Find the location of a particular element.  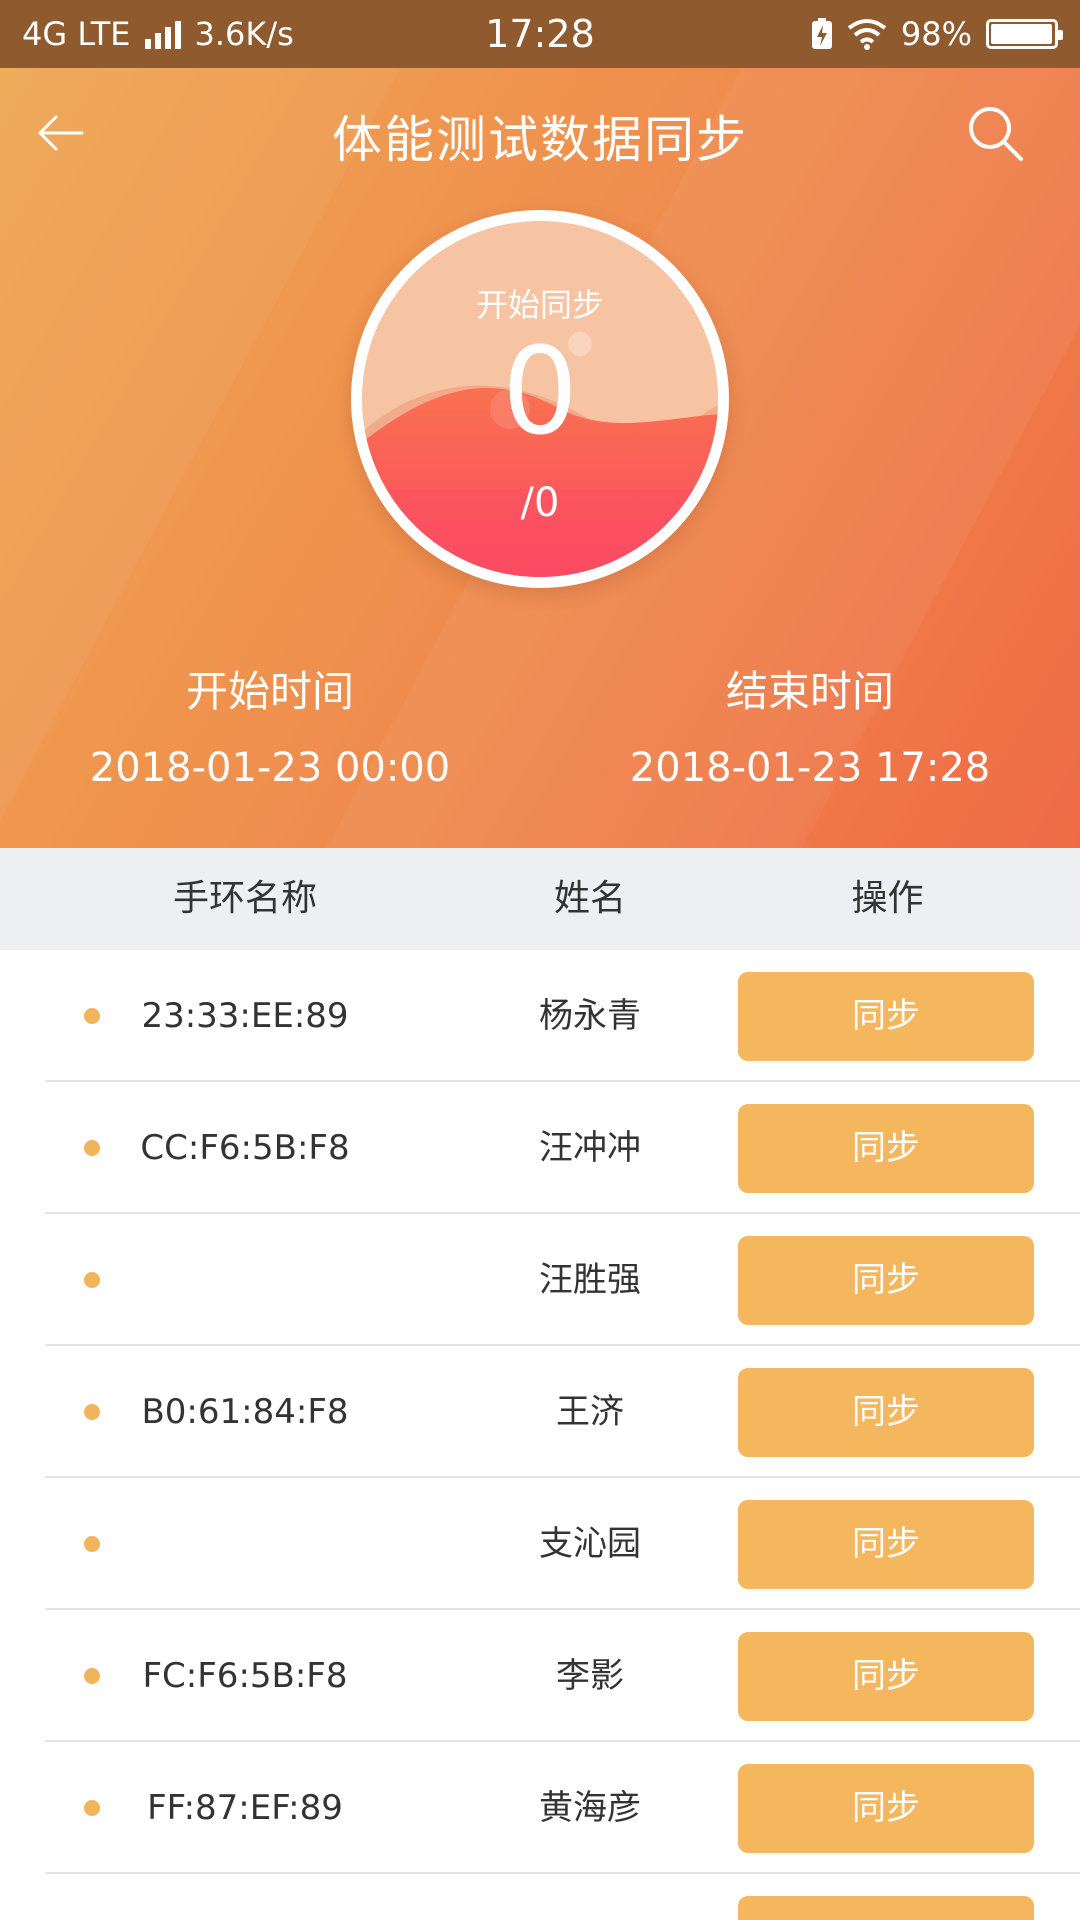

gauge-count: 0 is located at coordinates (540, 392).